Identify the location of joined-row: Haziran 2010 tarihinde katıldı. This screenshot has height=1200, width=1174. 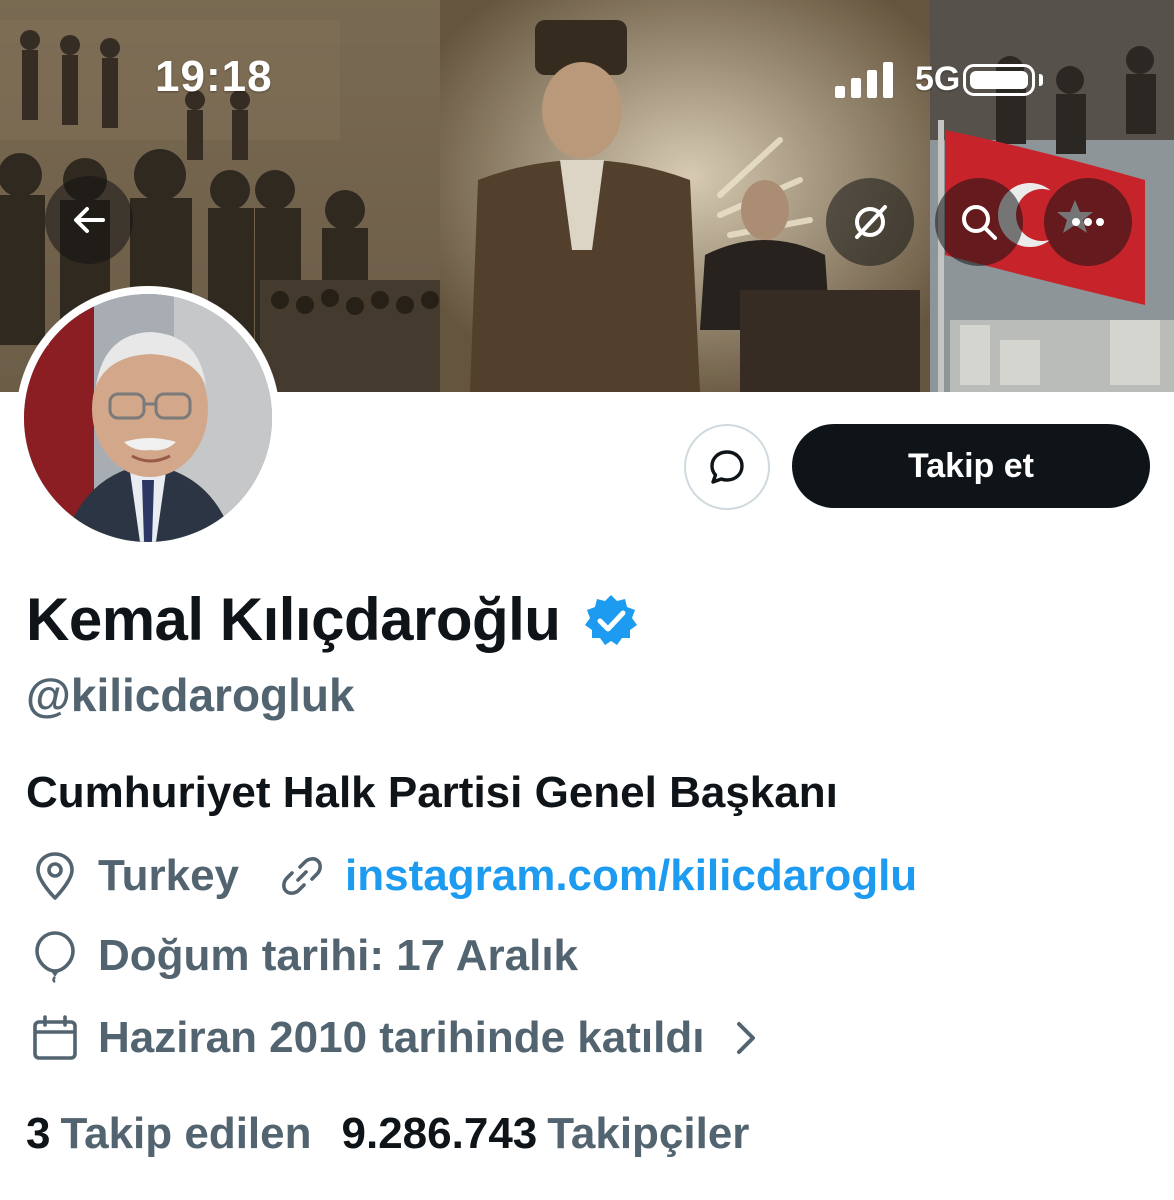
(408, 1038).